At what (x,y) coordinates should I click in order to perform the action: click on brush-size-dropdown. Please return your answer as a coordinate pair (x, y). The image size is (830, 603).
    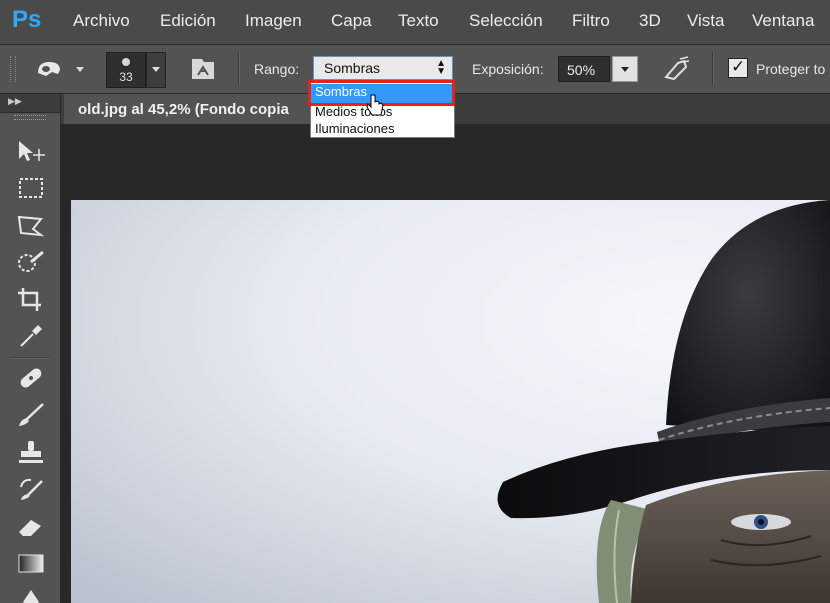
    Looking at the image, I should click on (156, 70).